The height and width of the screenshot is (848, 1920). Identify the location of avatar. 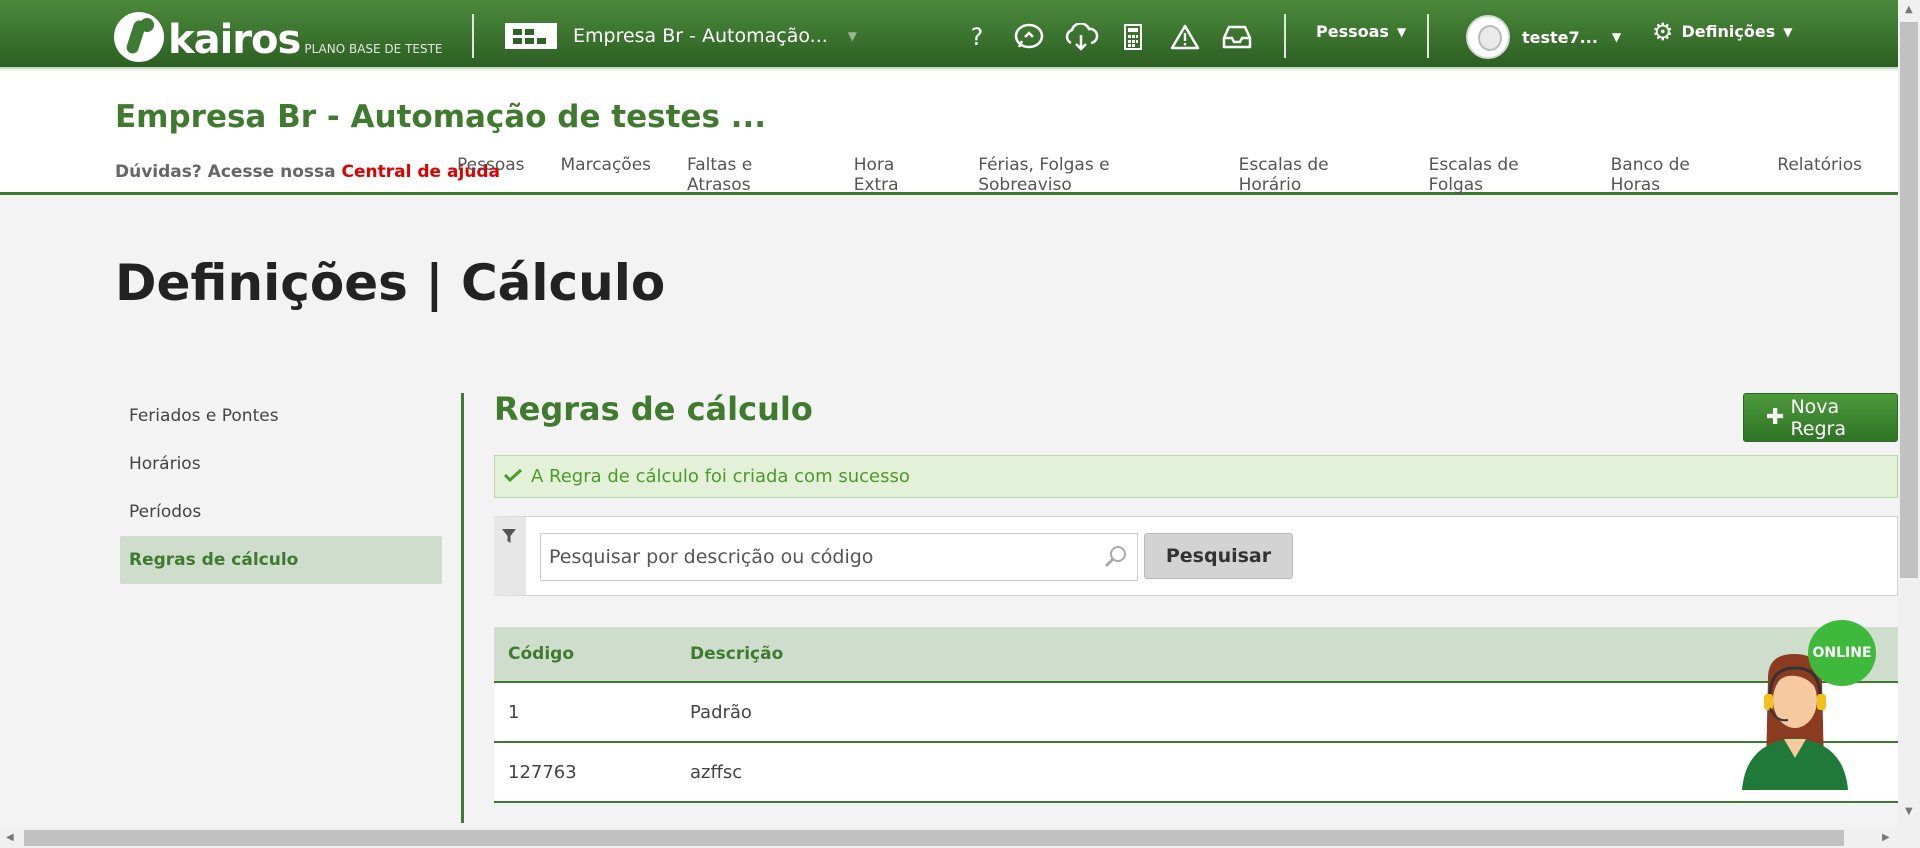
(1488, 37).